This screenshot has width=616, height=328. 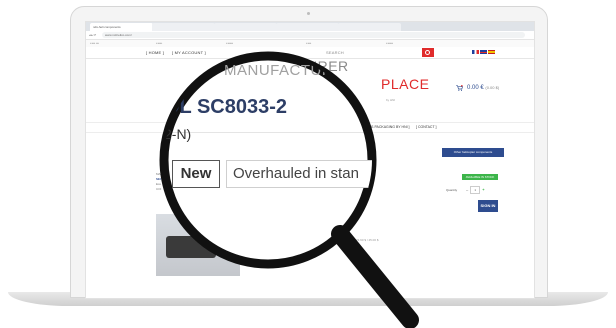 I want to click on product-part-shape, so click(x=211, y=235).